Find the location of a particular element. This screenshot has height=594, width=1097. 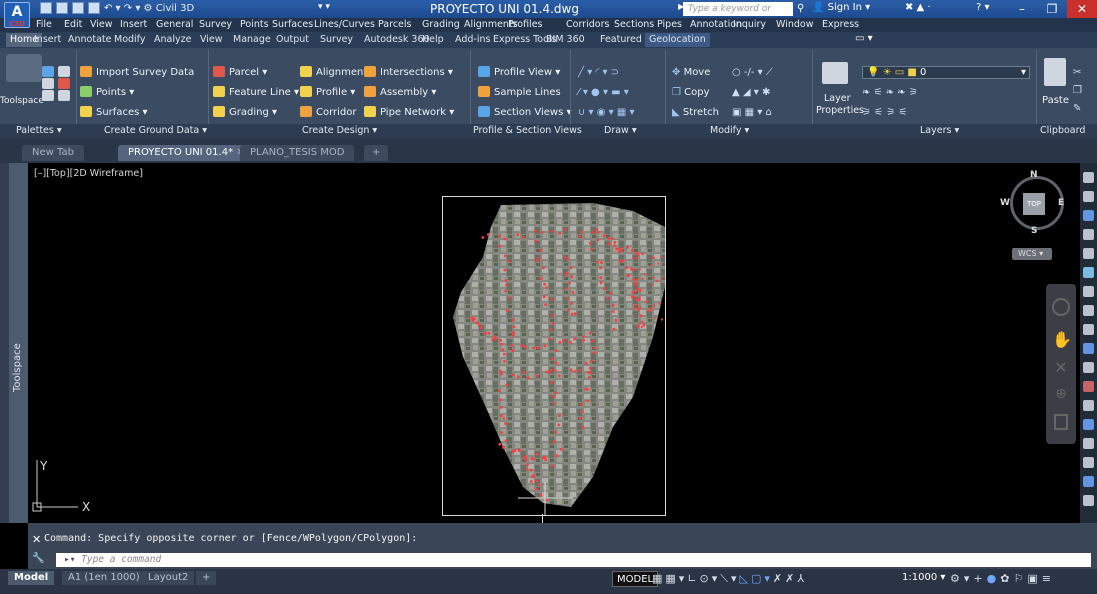

ribbon-tab-insert: Insert is located at coordinates (47, 40).